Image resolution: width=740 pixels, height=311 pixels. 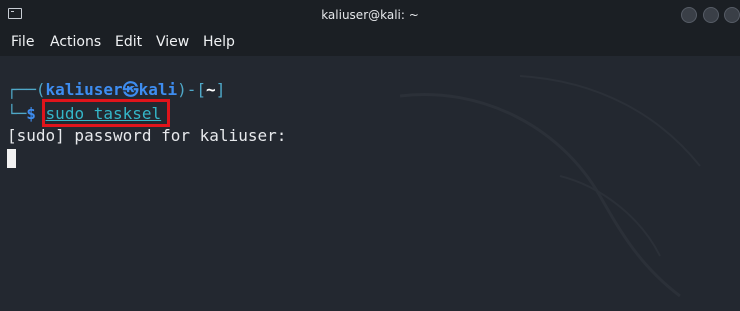 I want to click on menu-bar: File Actions Edit View Help, so click(x=370, y=43).